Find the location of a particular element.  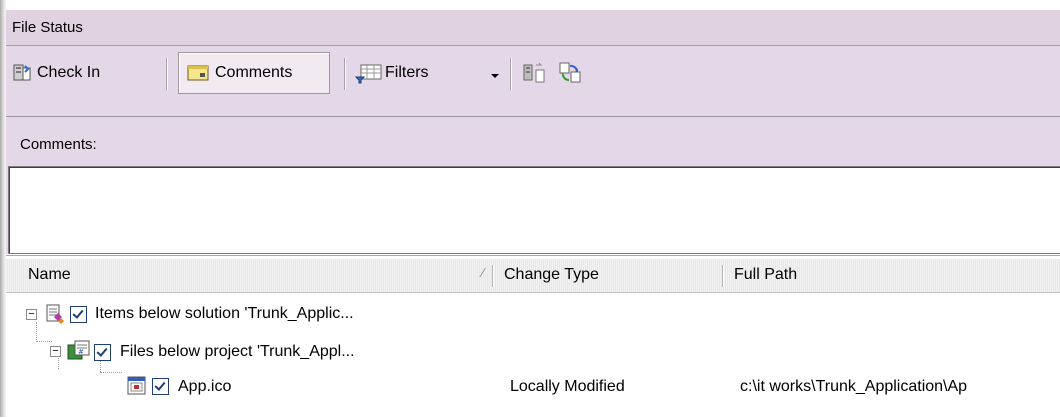

compare-files-icon is located at coordinates (535, 73).